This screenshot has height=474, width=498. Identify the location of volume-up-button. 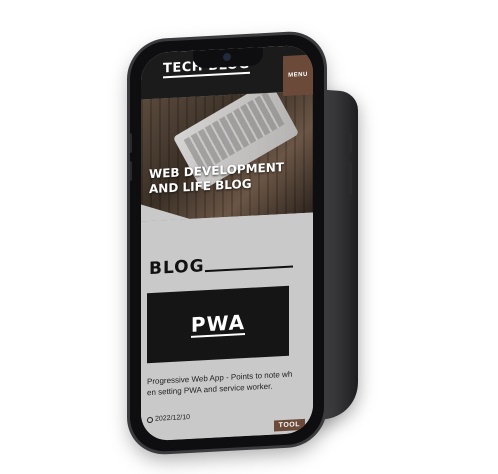
(131, 143).